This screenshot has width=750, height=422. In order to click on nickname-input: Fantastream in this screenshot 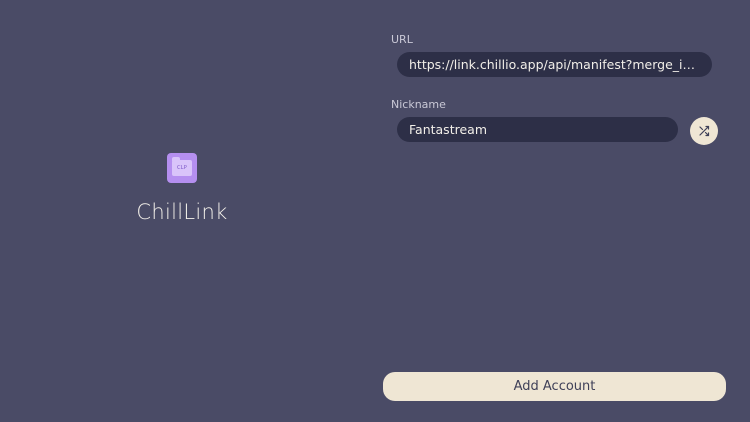, I will do `click(537, 129)`.